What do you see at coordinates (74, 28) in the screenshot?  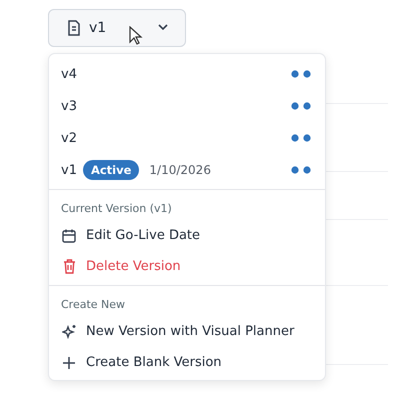 I see `document-icon` at bounding box center [74, 28].